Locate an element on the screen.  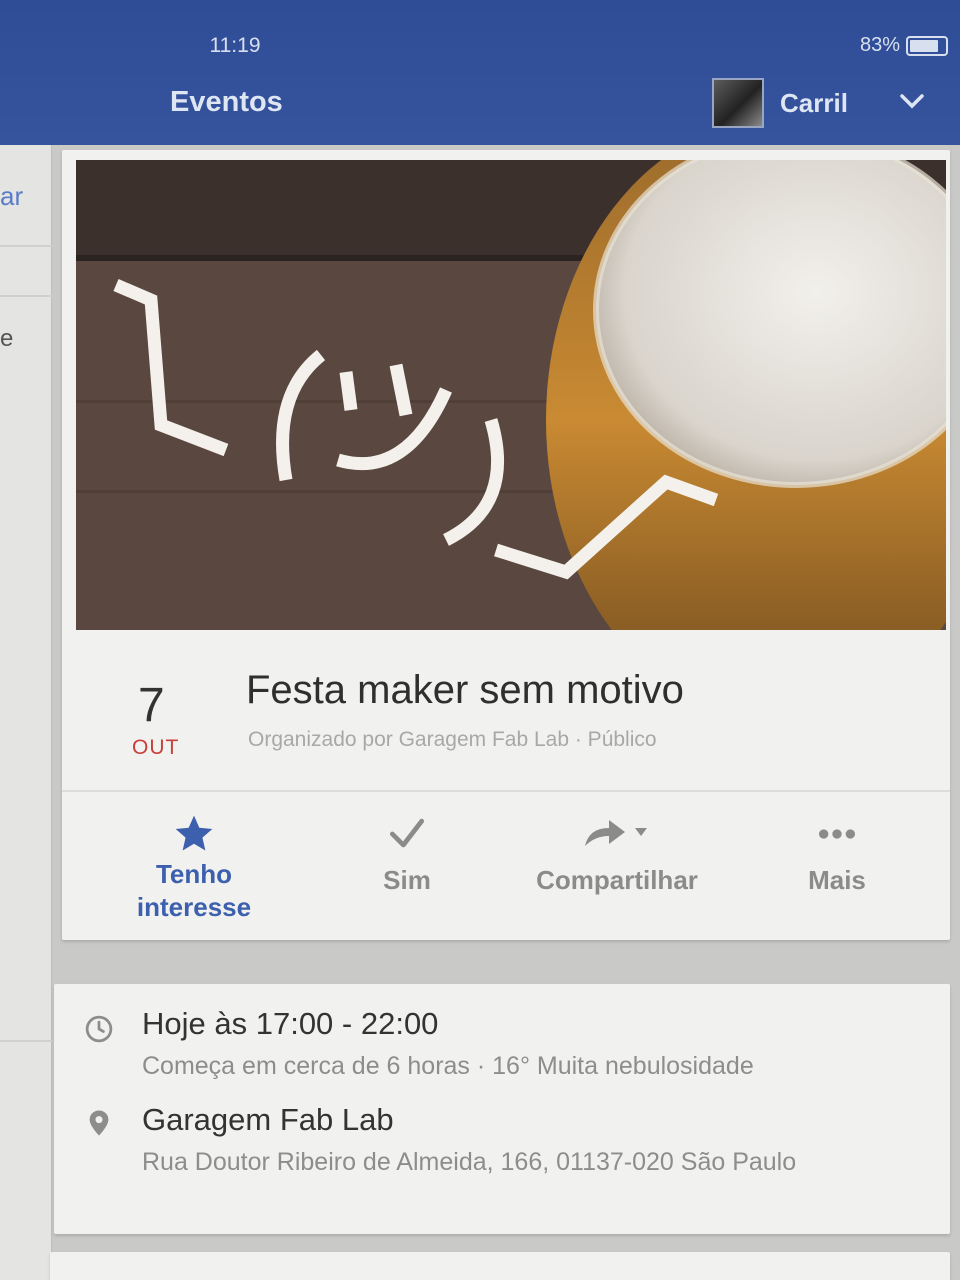
more-label: Mais is located at coordinates (837, 880).